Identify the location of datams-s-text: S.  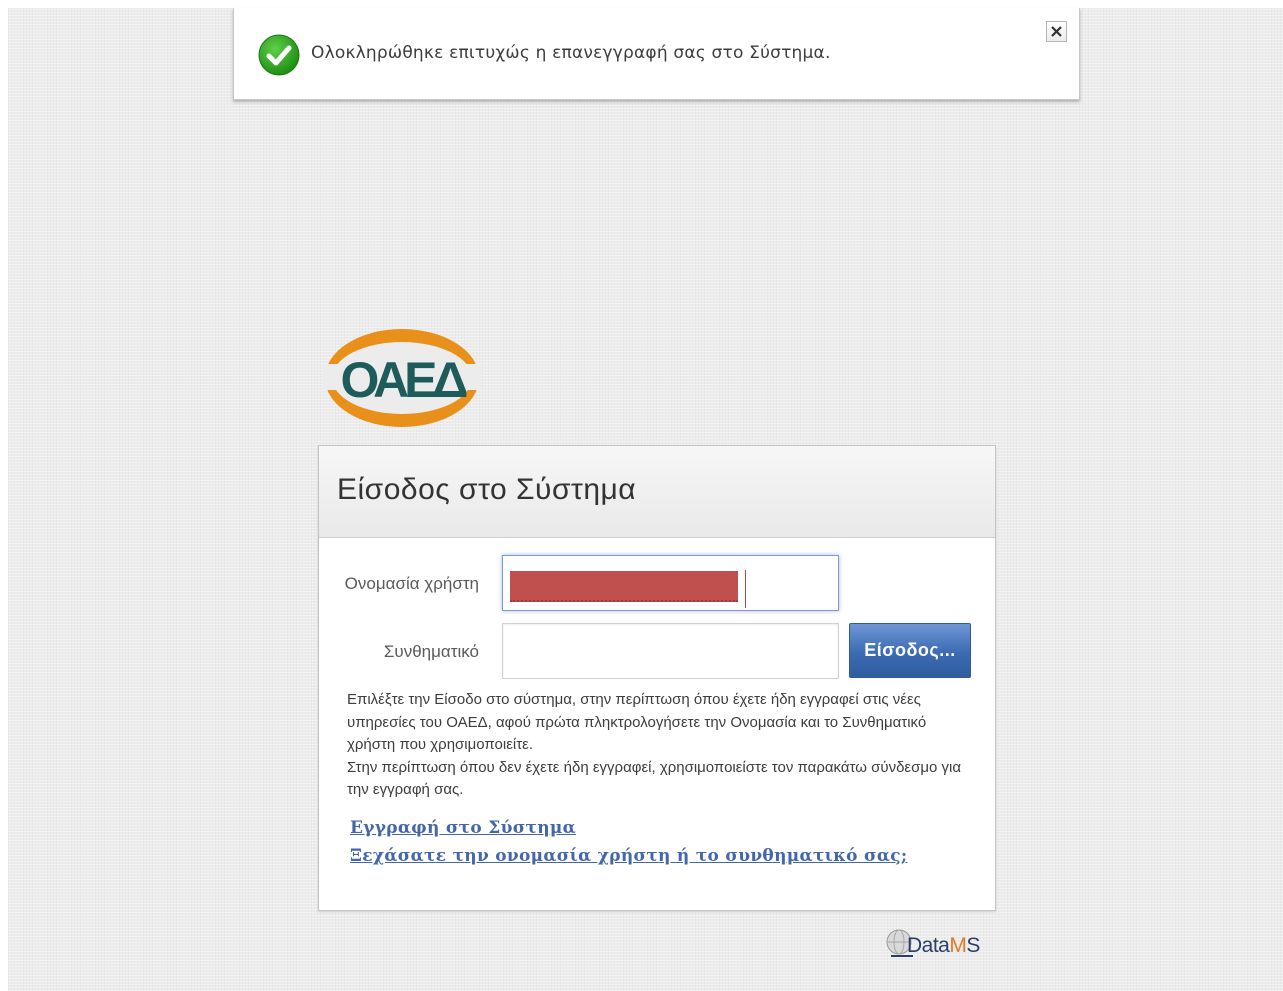
(973, 945).